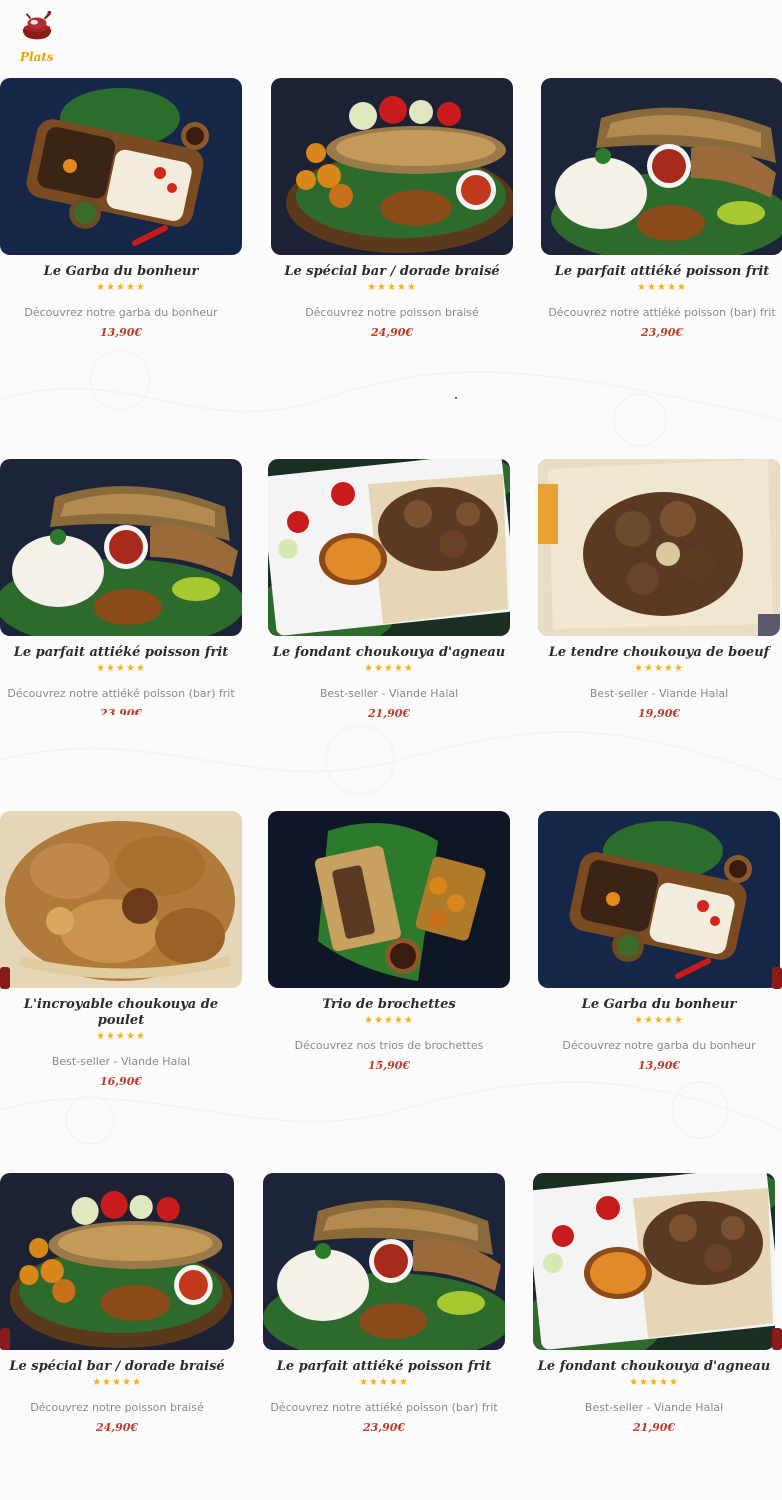  I want to click on category-header: Plats, so click(40, 35).